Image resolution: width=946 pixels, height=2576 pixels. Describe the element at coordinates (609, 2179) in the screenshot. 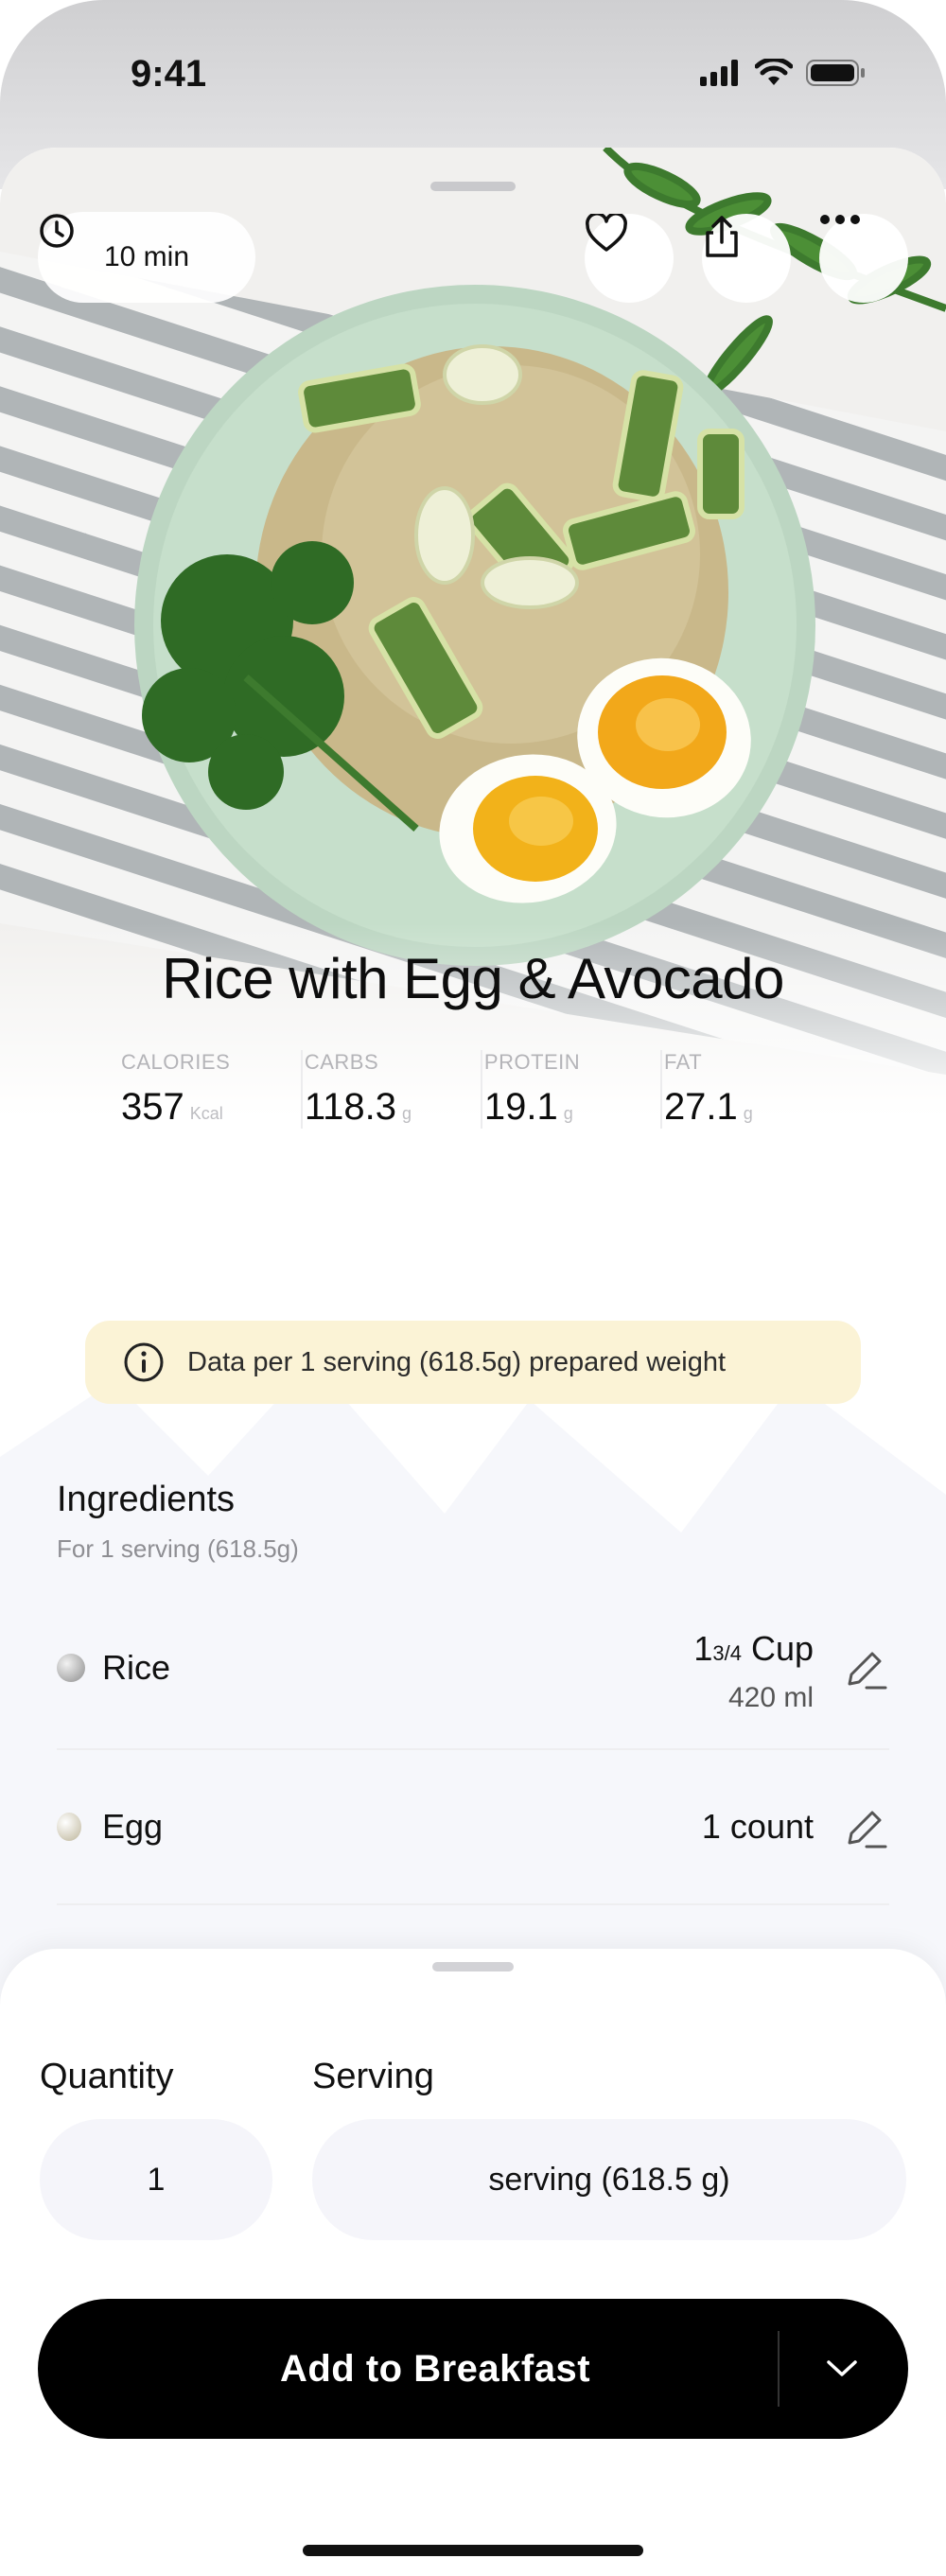

I see `serving-select: serving (618.5 g)` at that location.